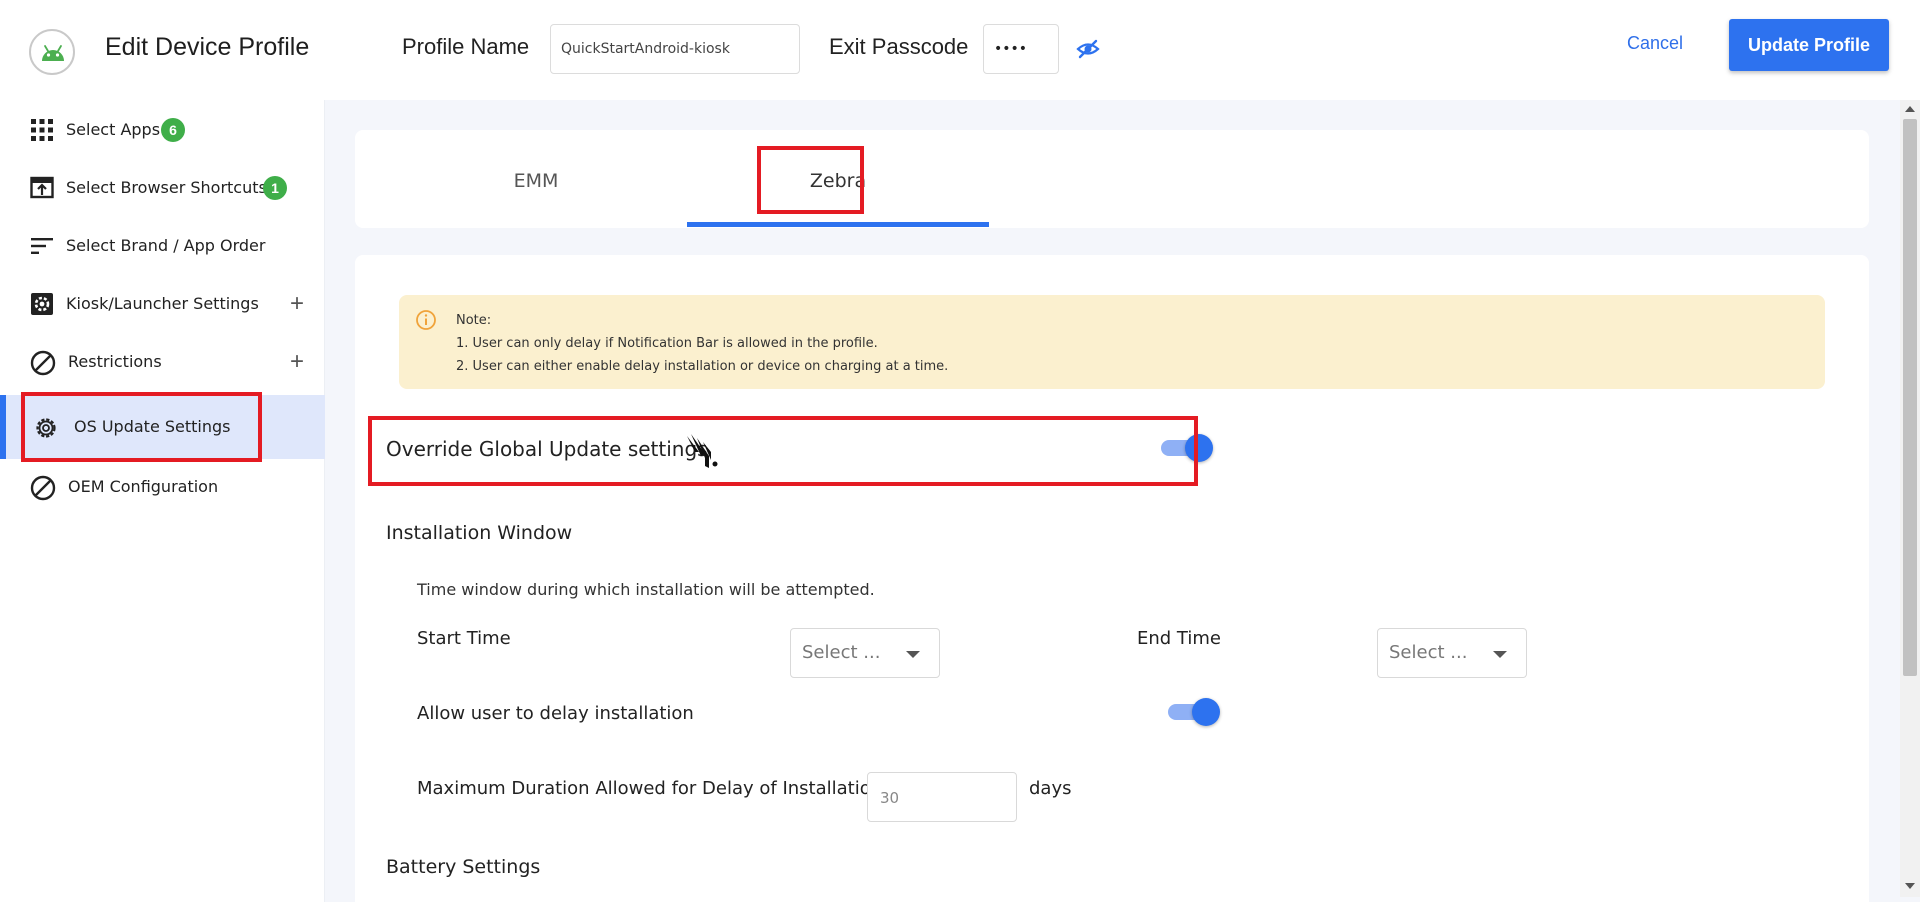 Image resolution: width=1920 pixels, height=902 pixels. I want to click on scrollbar-thumb, so click(1910, 397).